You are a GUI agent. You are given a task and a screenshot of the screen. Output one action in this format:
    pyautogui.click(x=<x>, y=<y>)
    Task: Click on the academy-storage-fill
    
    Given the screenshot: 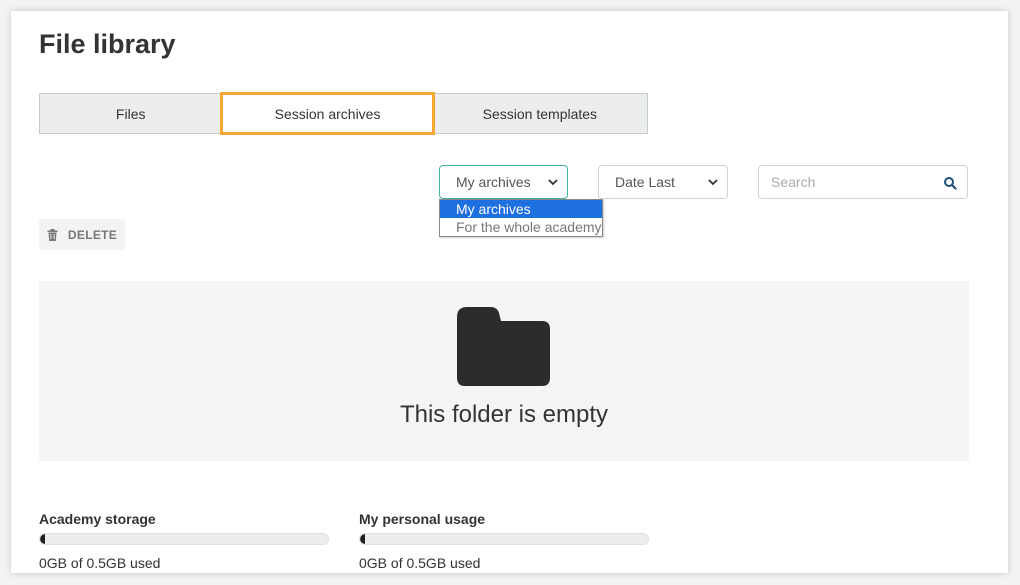 What is the action you would take?
    pyautogui.click(x=42, y=539)
    